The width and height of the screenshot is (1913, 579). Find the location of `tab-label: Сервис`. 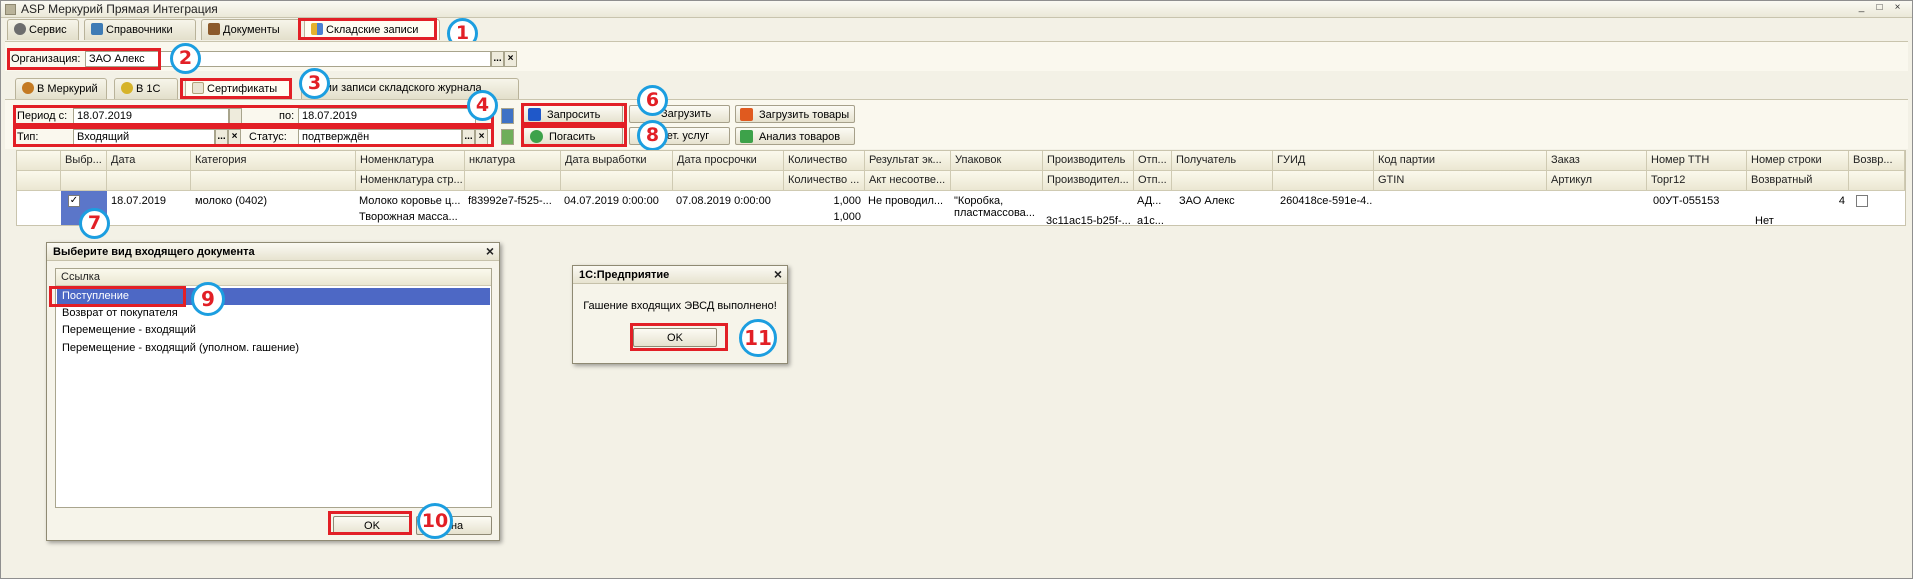

tab-label: Сервис is located at coordinates (48, 30).